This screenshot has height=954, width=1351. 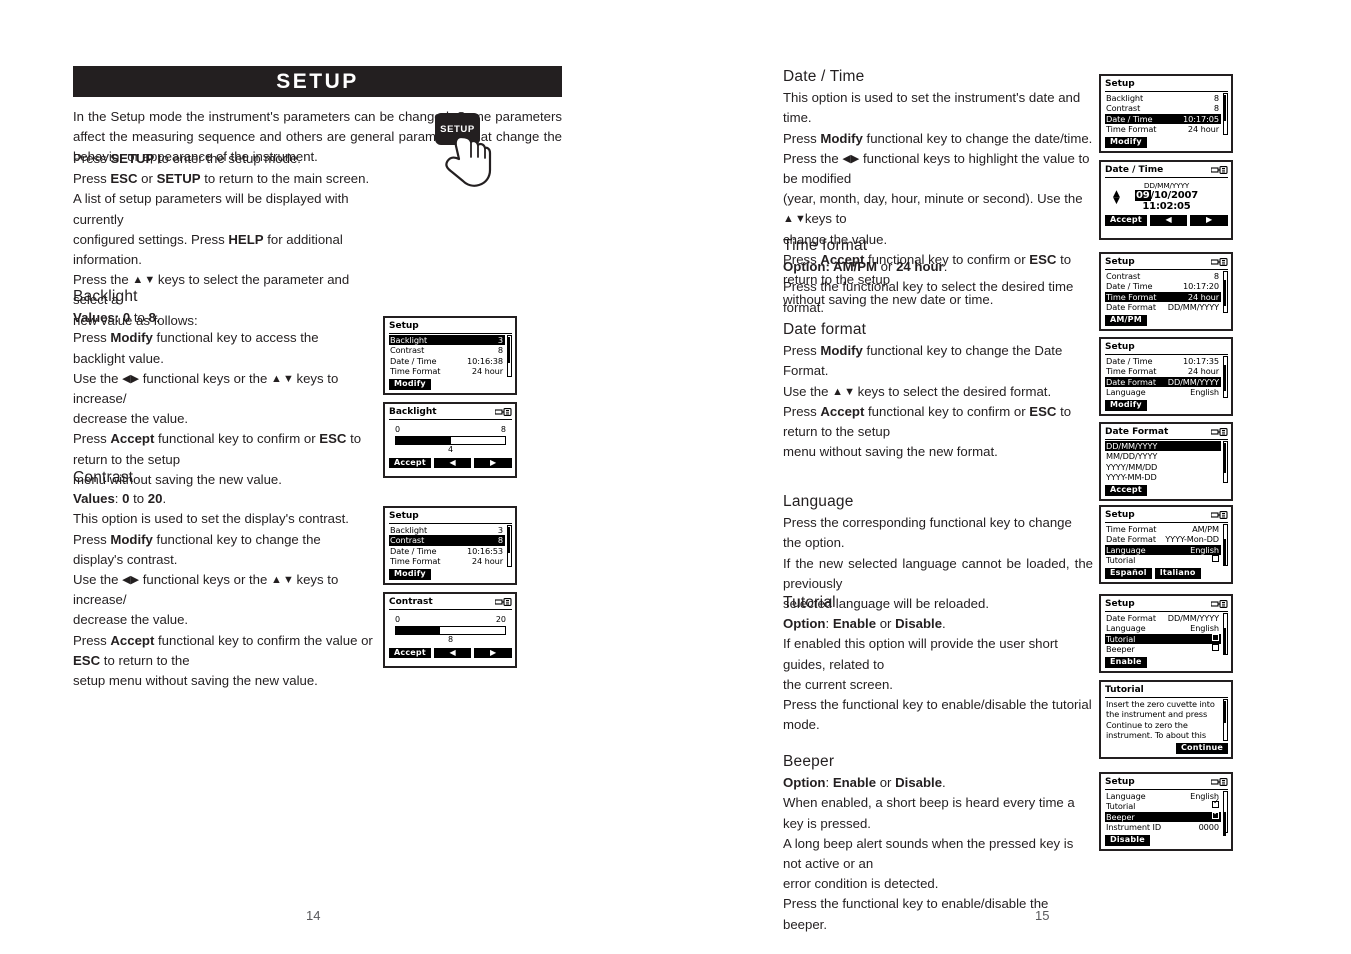 What do you see at coordinates (131, 419) in the screenshot?
I see `backlight-body-line: decrease the value.` at bounding box center [131, 419].